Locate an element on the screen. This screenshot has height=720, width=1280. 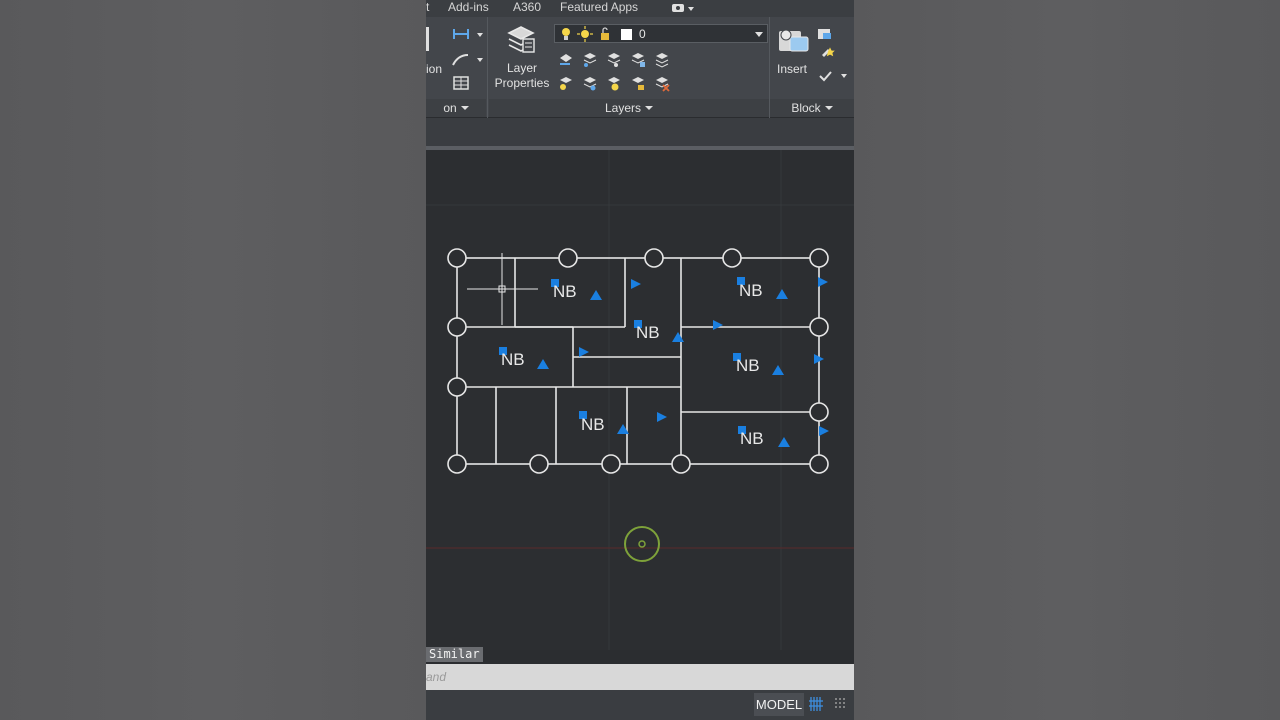
command-placeholder: and is located at coordinates (436, 677).